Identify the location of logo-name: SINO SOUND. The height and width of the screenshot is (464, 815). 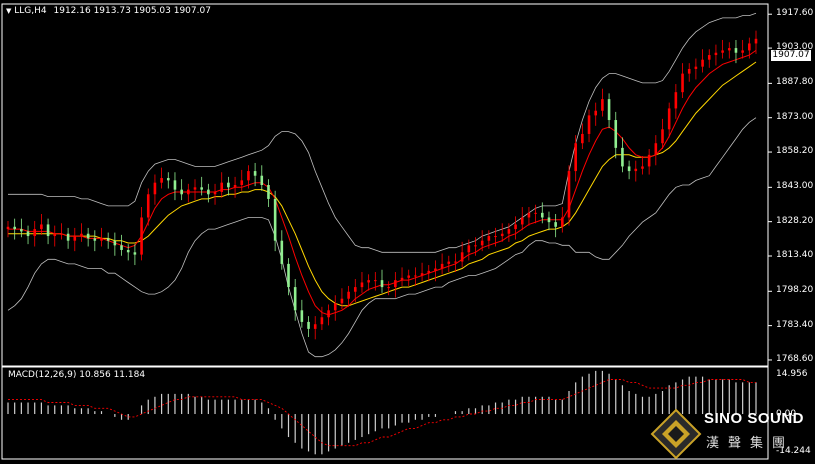
(754, 418).